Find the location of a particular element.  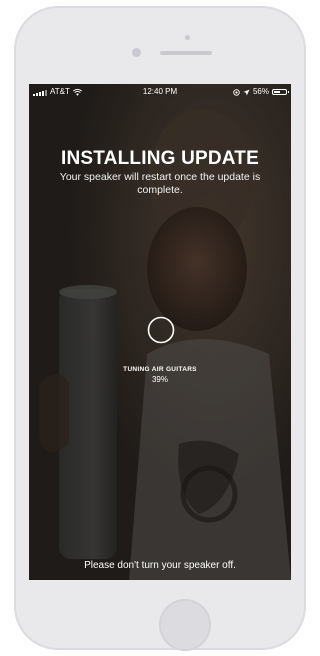

home-button is located at coordinates (185, 625).